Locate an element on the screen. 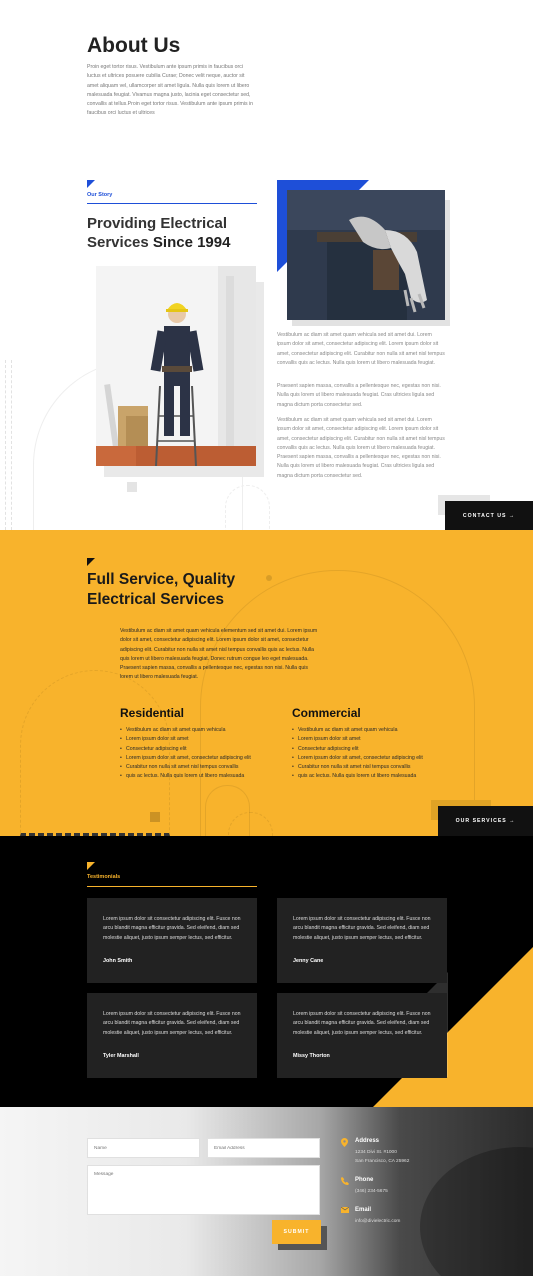  phone-value: (346) 234-5675 is located at coordinates (371, 1191).